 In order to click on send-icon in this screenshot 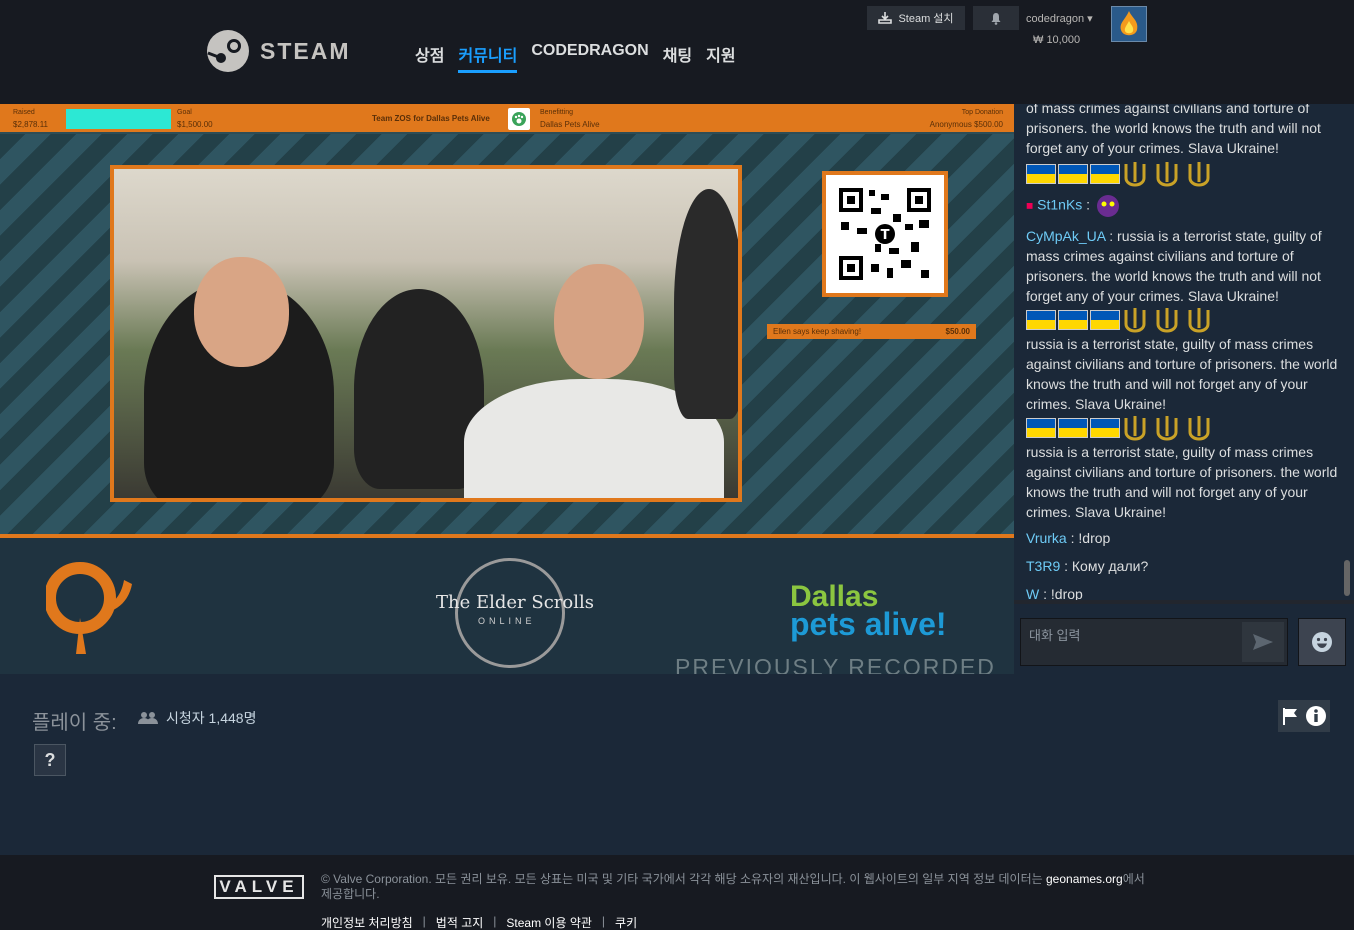, I will do `click(1263, 642)`.